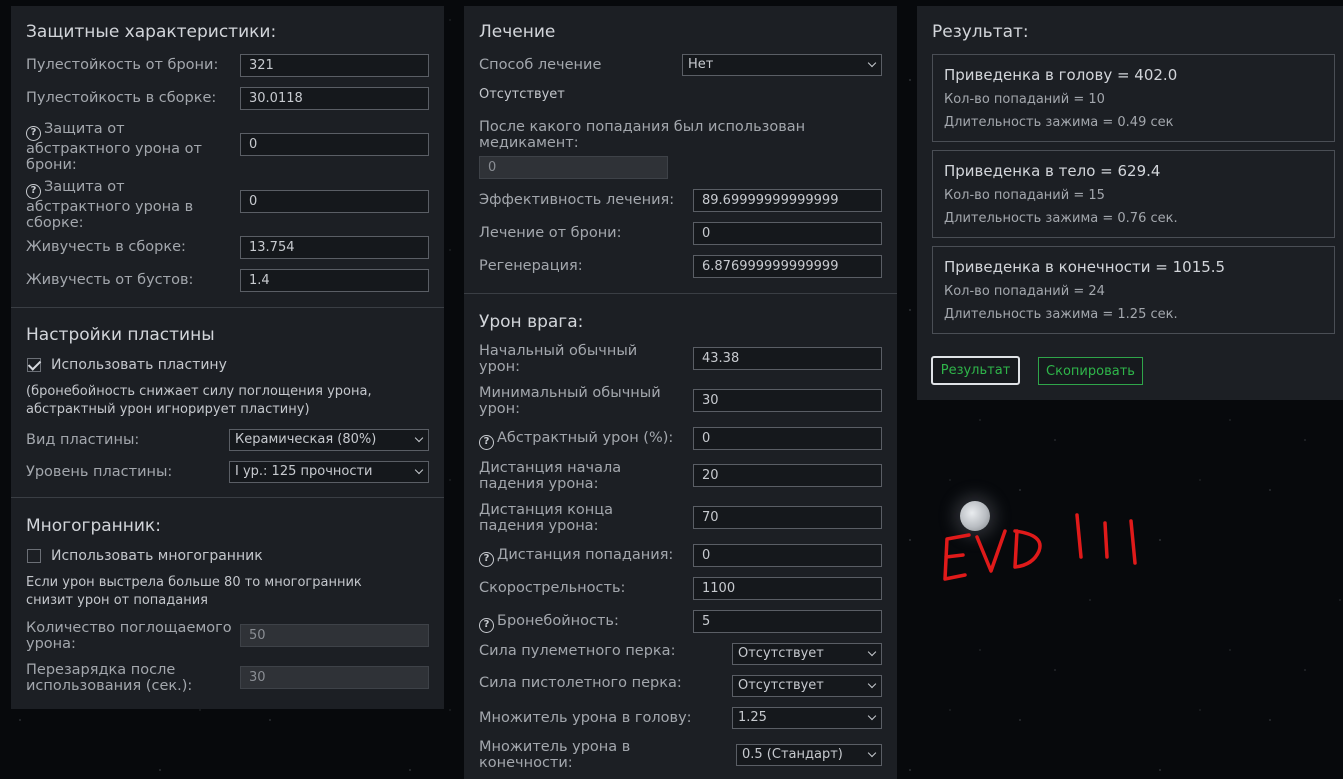  Describe the element at coordinates (752, 717) in the screenshot. I see `head-mult-value: 1.25` at that location.